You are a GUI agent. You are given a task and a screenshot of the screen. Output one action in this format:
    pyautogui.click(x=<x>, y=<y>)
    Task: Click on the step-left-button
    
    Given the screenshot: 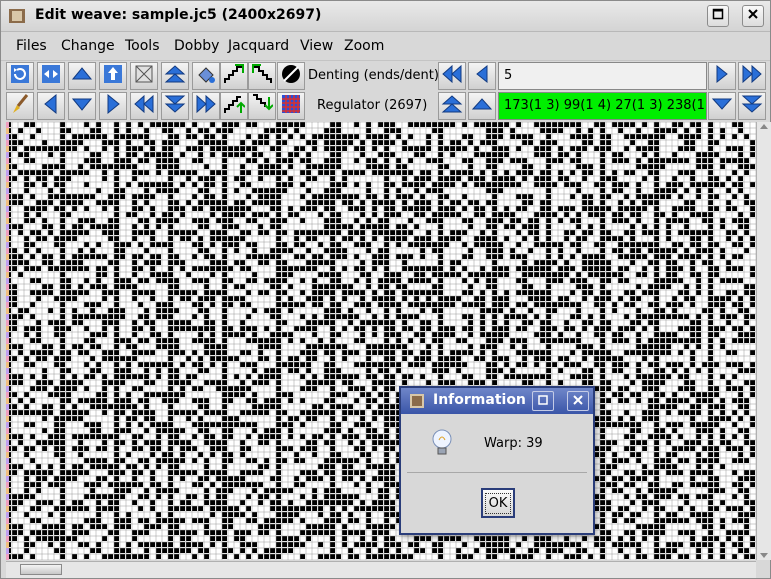 What is the action you would take?
    pyautogui.click(x=482, y=76)
    